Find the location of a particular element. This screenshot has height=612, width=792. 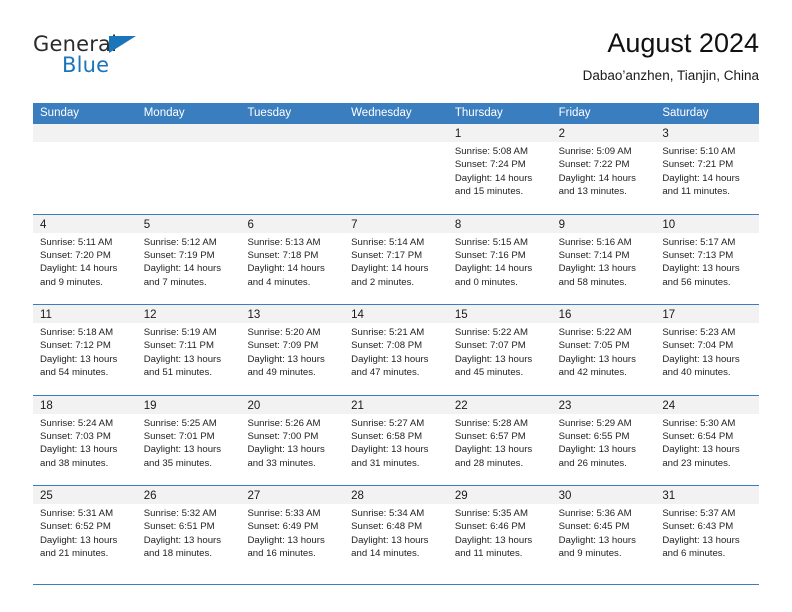

day-detail-line: Sunset: 7:20 PM is located at coordinates (75, 255).